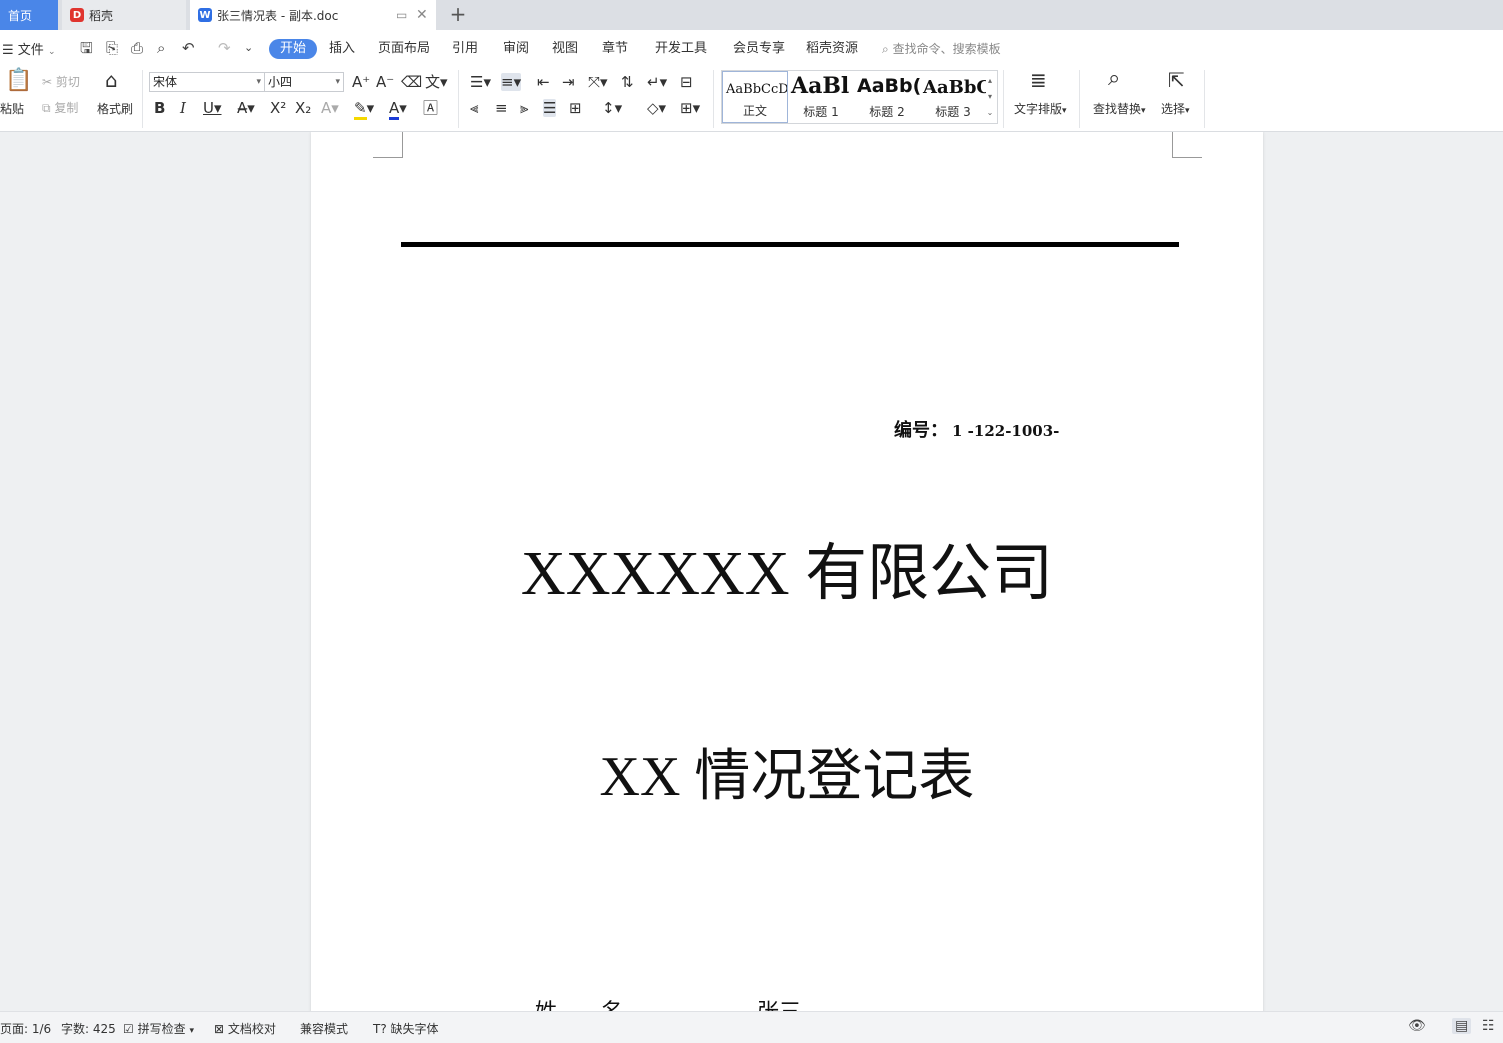  Describe the element at coordinates (657, 82) in the screenshot. I see `show-marks-icon: ↵▾` at that location.